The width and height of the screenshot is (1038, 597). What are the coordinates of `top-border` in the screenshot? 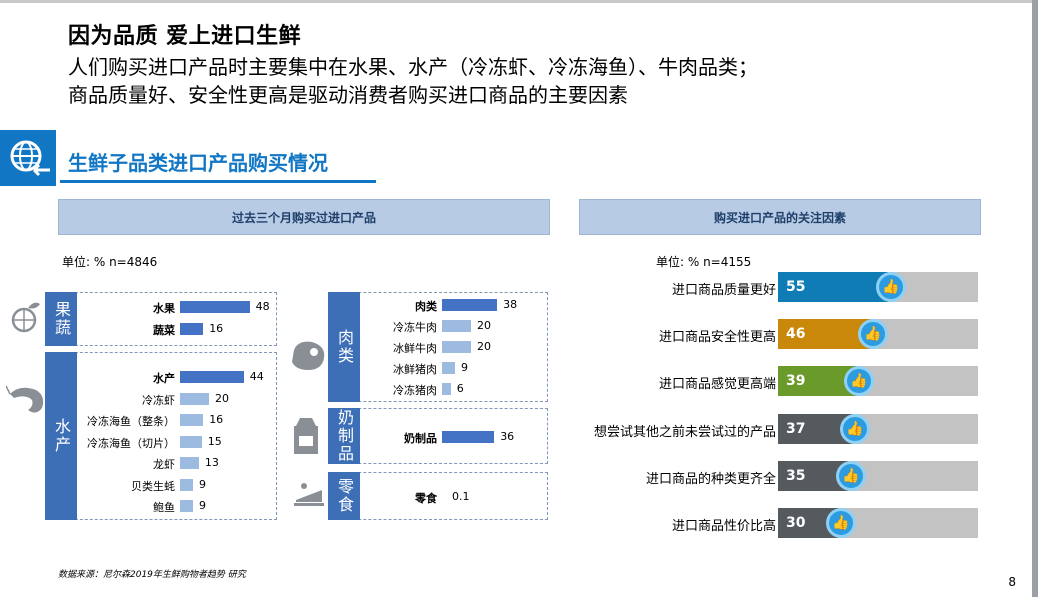 It's located at (519, 1).